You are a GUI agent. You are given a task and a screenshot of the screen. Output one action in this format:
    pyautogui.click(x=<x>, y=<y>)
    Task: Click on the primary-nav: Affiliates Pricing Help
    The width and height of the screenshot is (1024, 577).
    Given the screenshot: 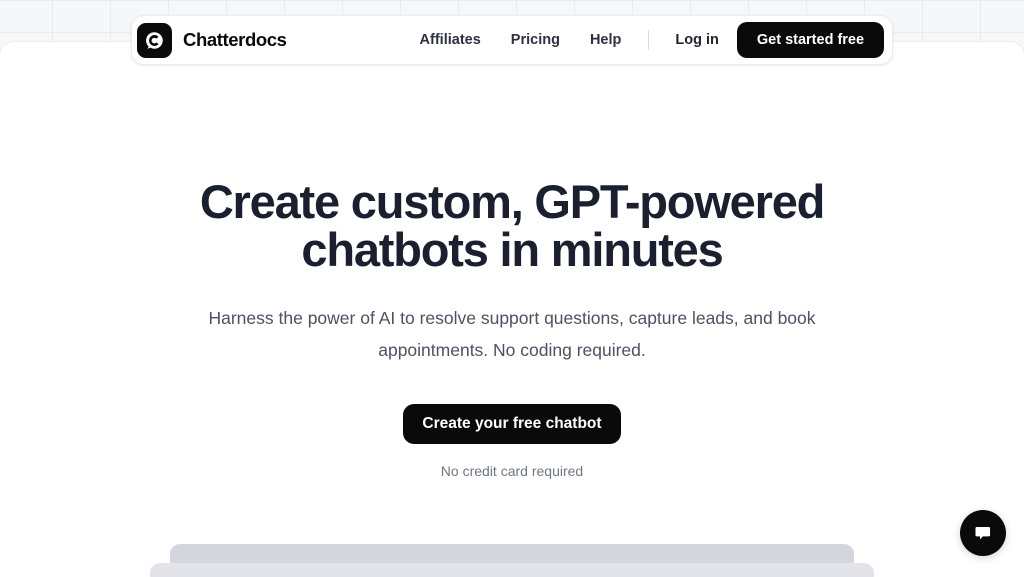 What is the action you would take?
    pyautogui.click(x=521, y=40)
    